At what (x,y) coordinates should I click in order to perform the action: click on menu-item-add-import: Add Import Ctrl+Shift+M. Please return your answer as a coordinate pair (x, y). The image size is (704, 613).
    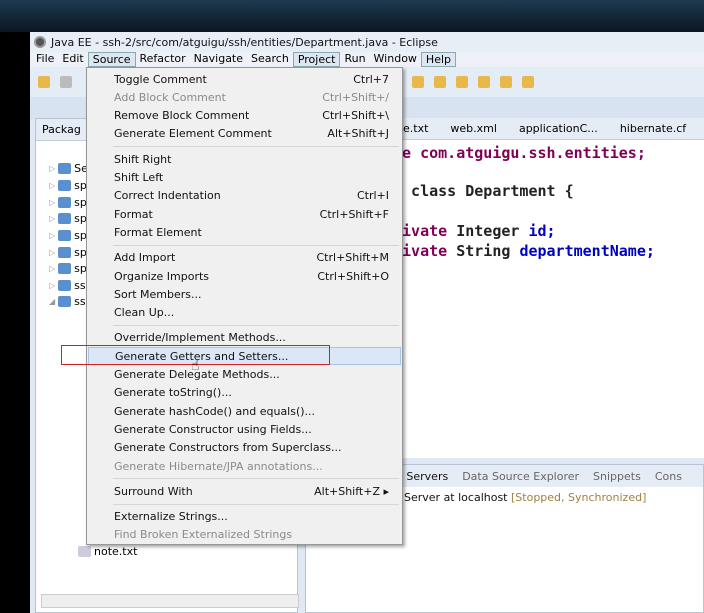
    Looking at the image, I should click on (244, 258).